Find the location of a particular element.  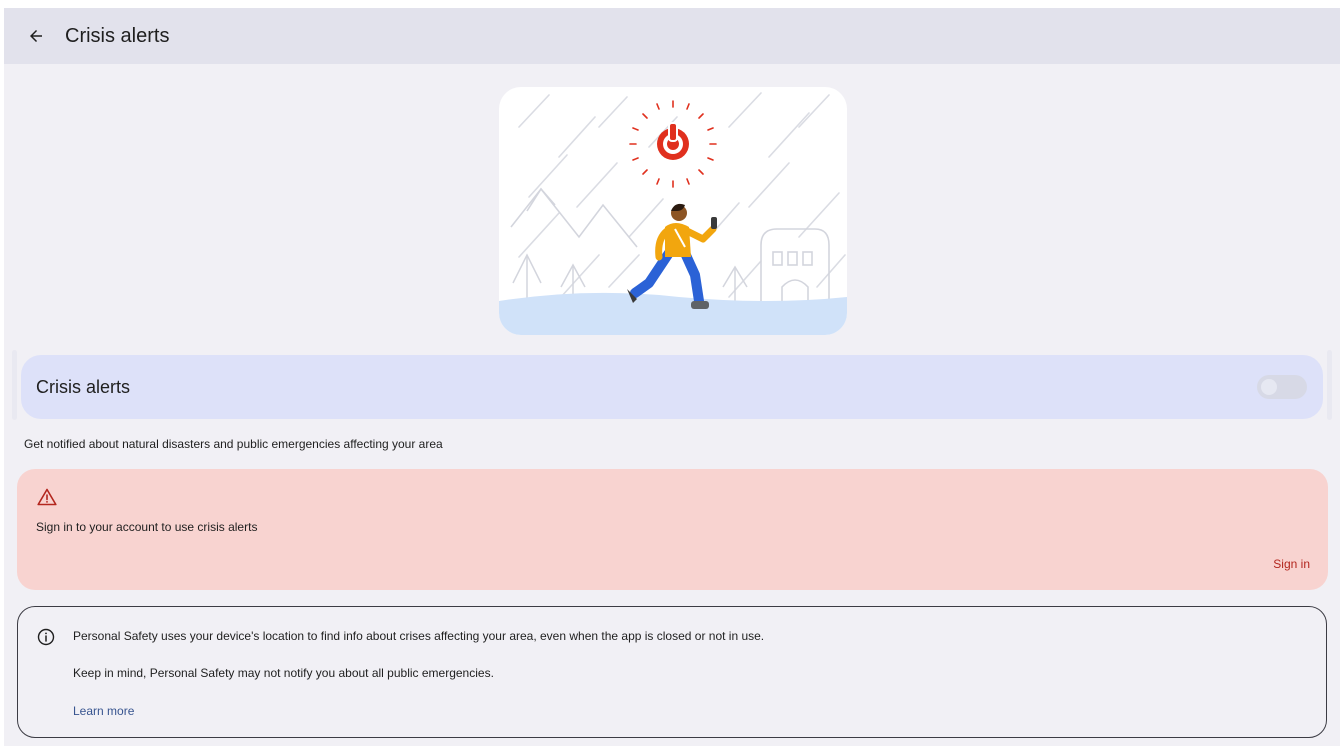

side-panel-peek-right is located at coordinates (1329, 385).